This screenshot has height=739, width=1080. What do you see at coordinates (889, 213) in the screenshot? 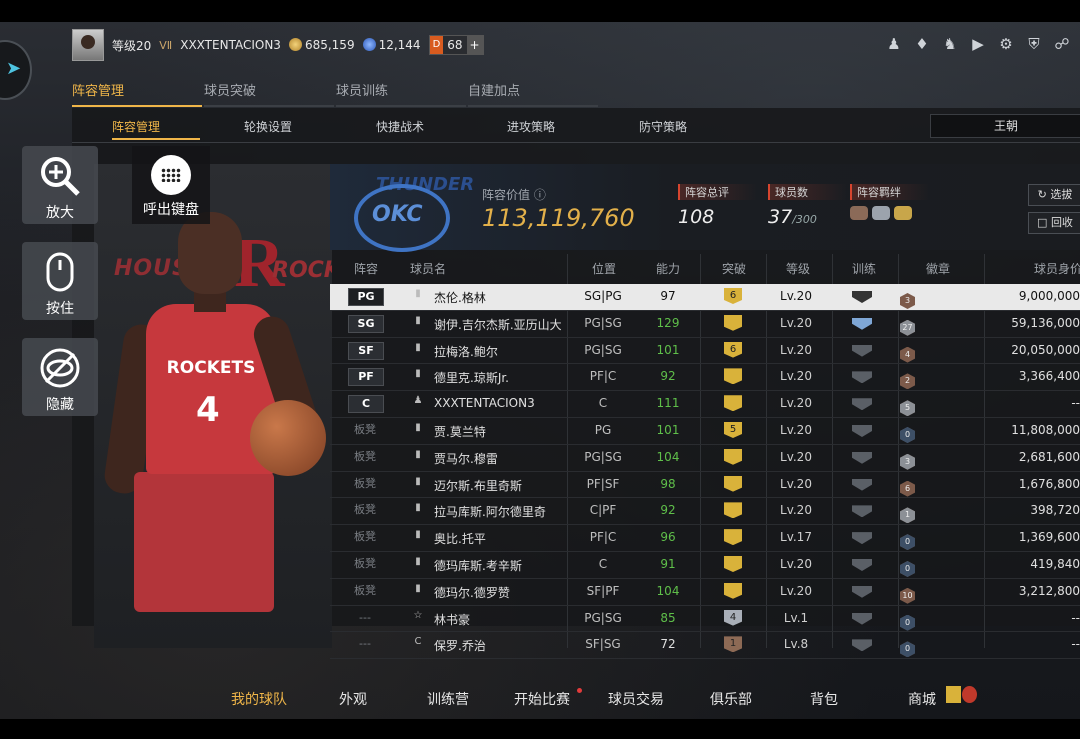
I see `bond-icons` at bounding box center [889, 213].